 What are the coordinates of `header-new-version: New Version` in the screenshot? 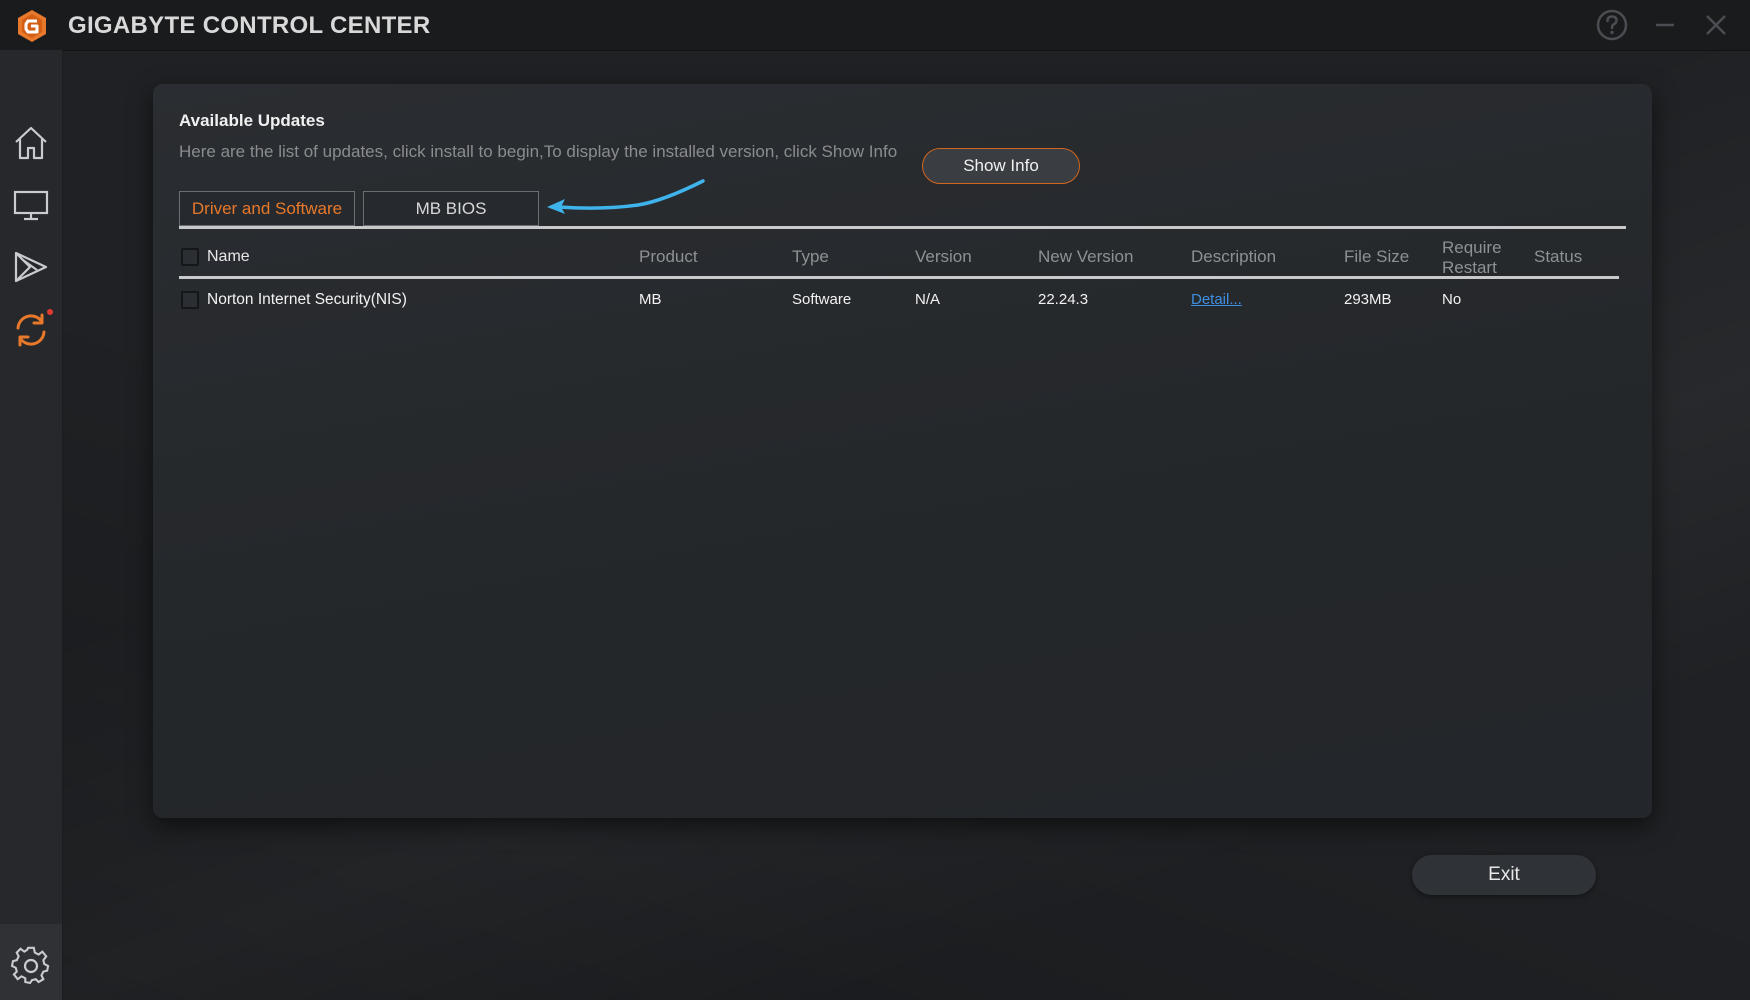 It's located at (1085, 257).